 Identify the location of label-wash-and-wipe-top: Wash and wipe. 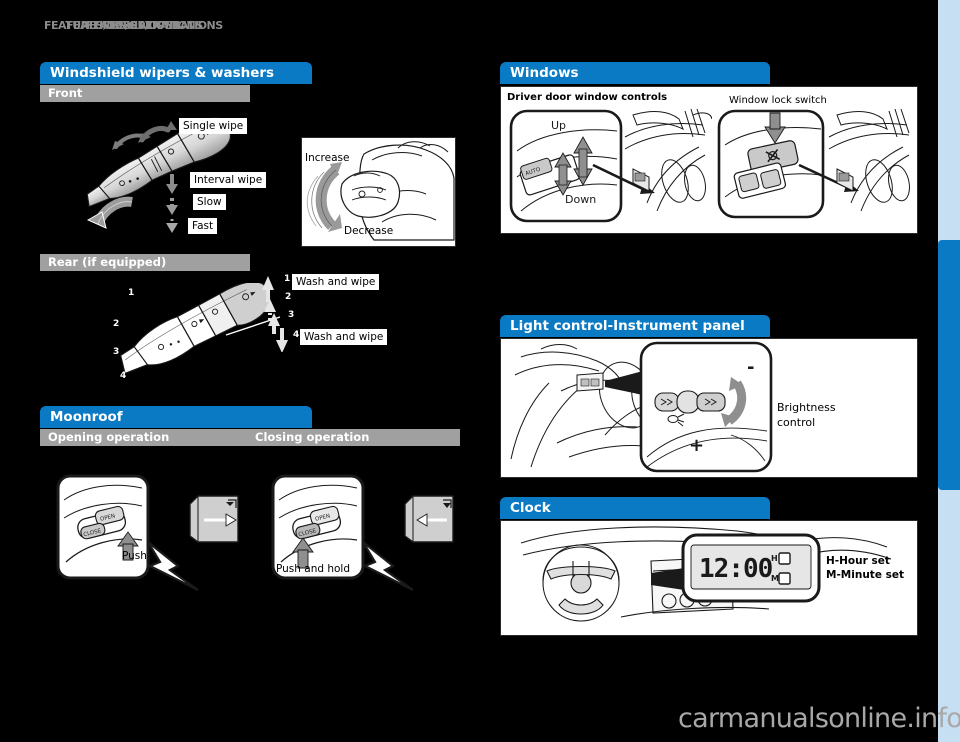
(336, 282).